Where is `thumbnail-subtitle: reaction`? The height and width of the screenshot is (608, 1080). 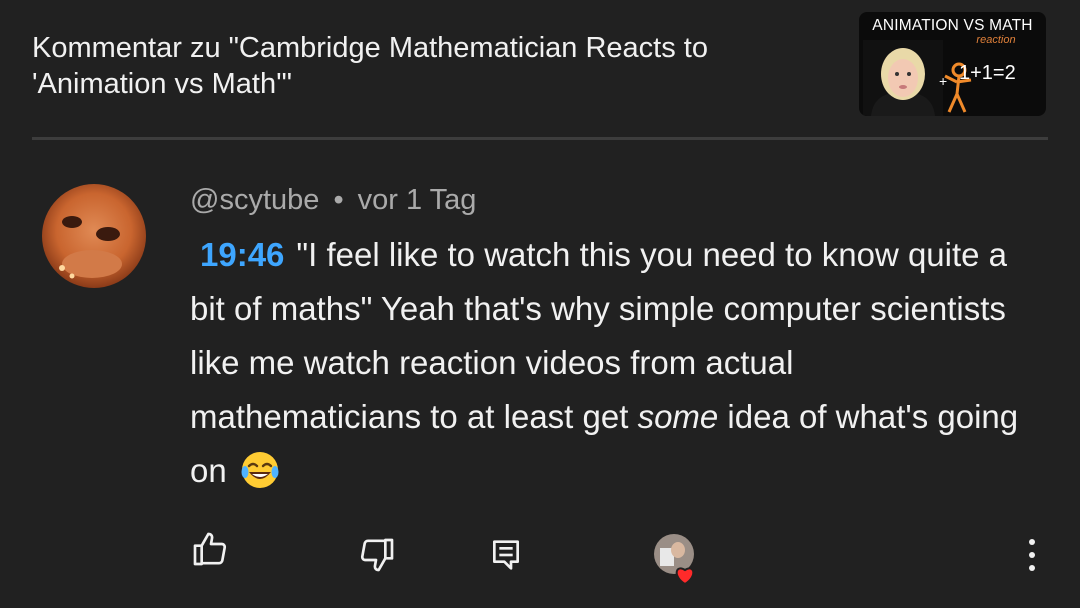
thumbnail-subtitle: reaction is located at coordinates (996, 40).